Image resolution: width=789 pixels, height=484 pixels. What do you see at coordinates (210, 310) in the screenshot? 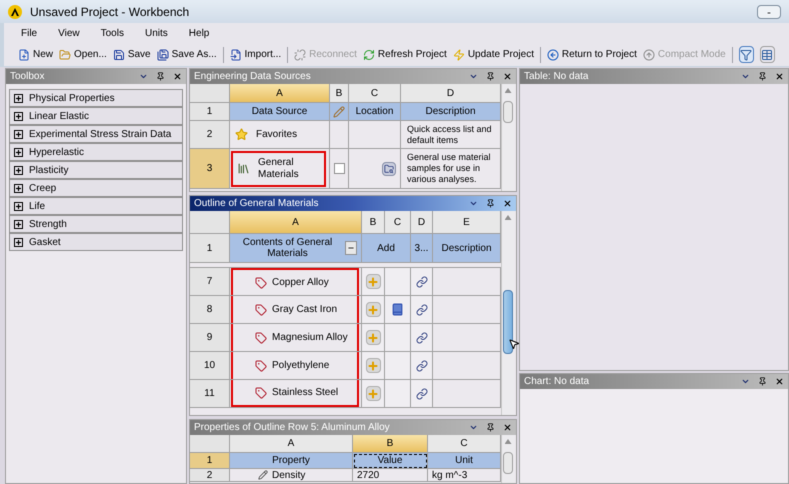
I see `row-number: 8` at bounding box center [210, 310].